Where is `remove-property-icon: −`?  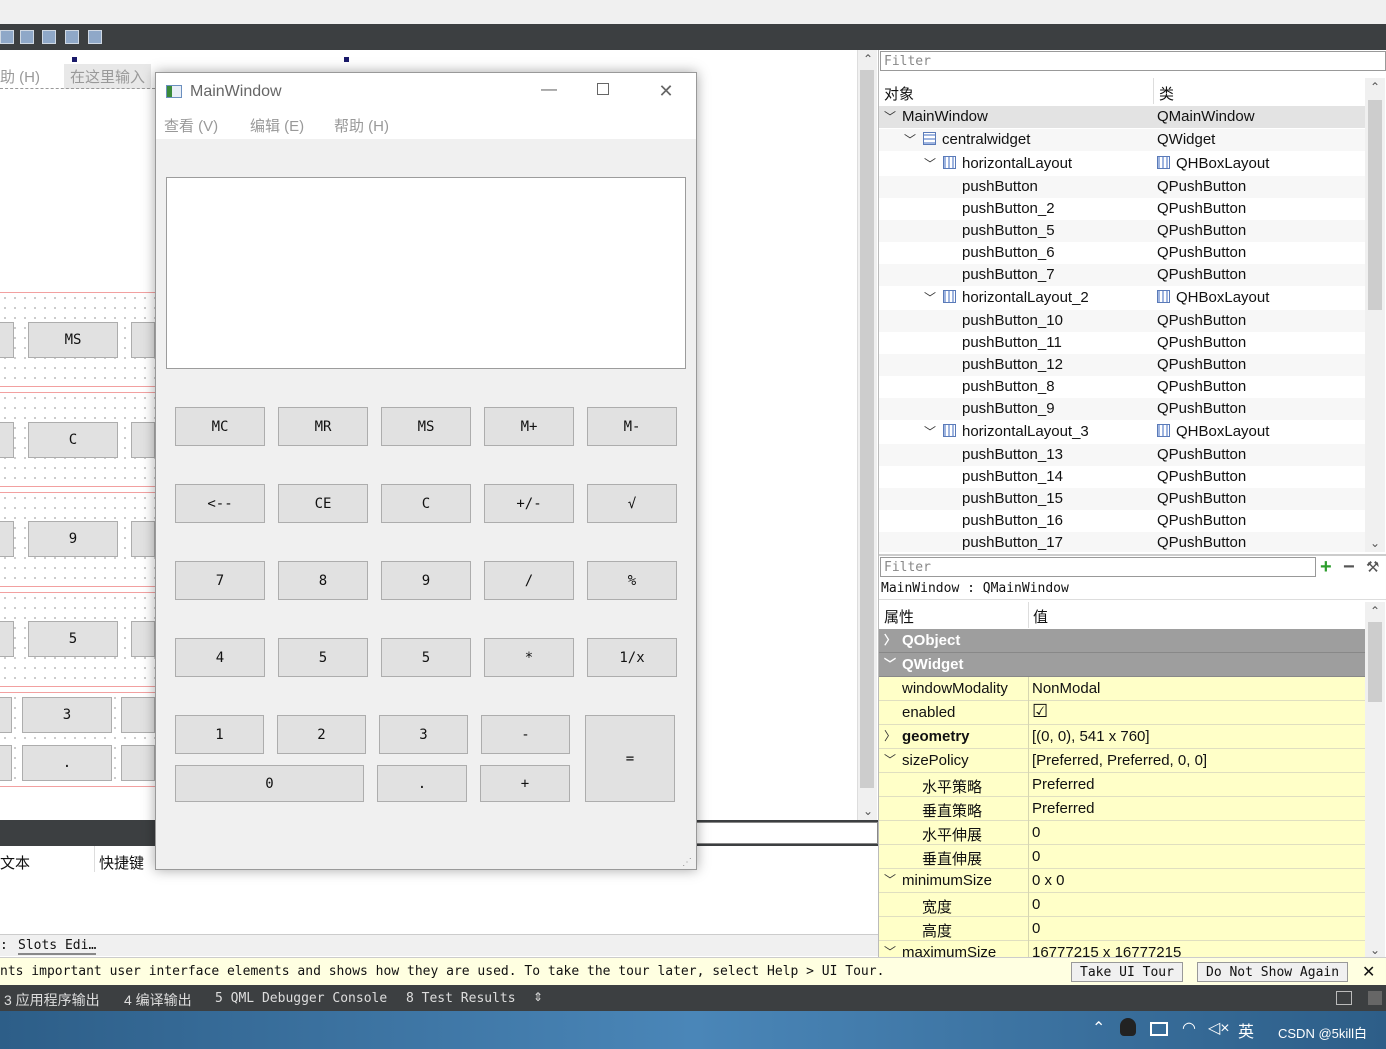 remove-property-icon: − is located at coordinates (1349, 567).